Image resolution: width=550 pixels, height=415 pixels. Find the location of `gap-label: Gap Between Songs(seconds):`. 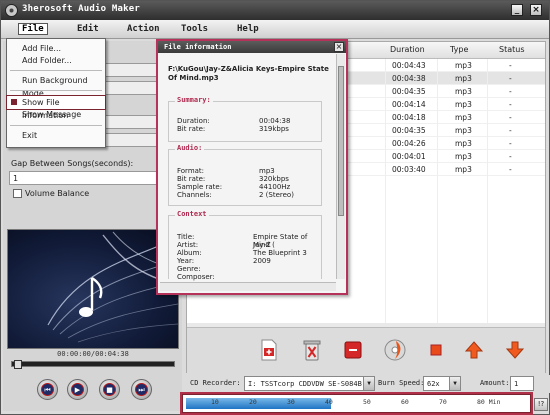

gap-label: Gap Between Songs(seconds): is located at coordinates (72, 163).